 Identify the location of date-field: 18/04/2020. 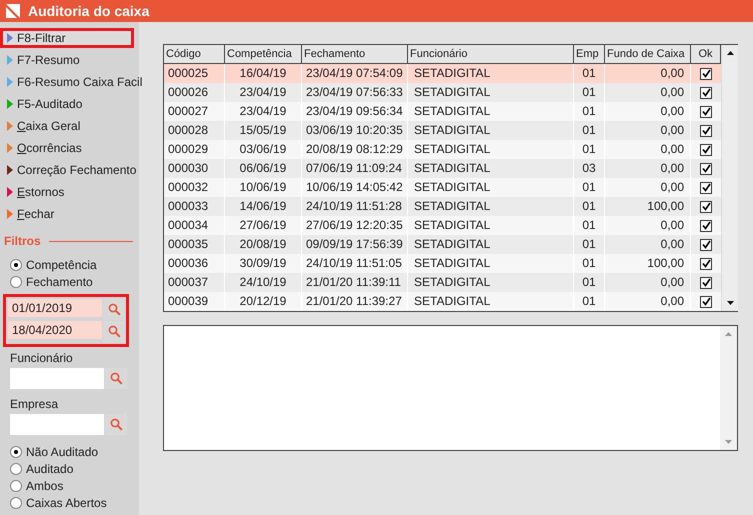
(55, 330).